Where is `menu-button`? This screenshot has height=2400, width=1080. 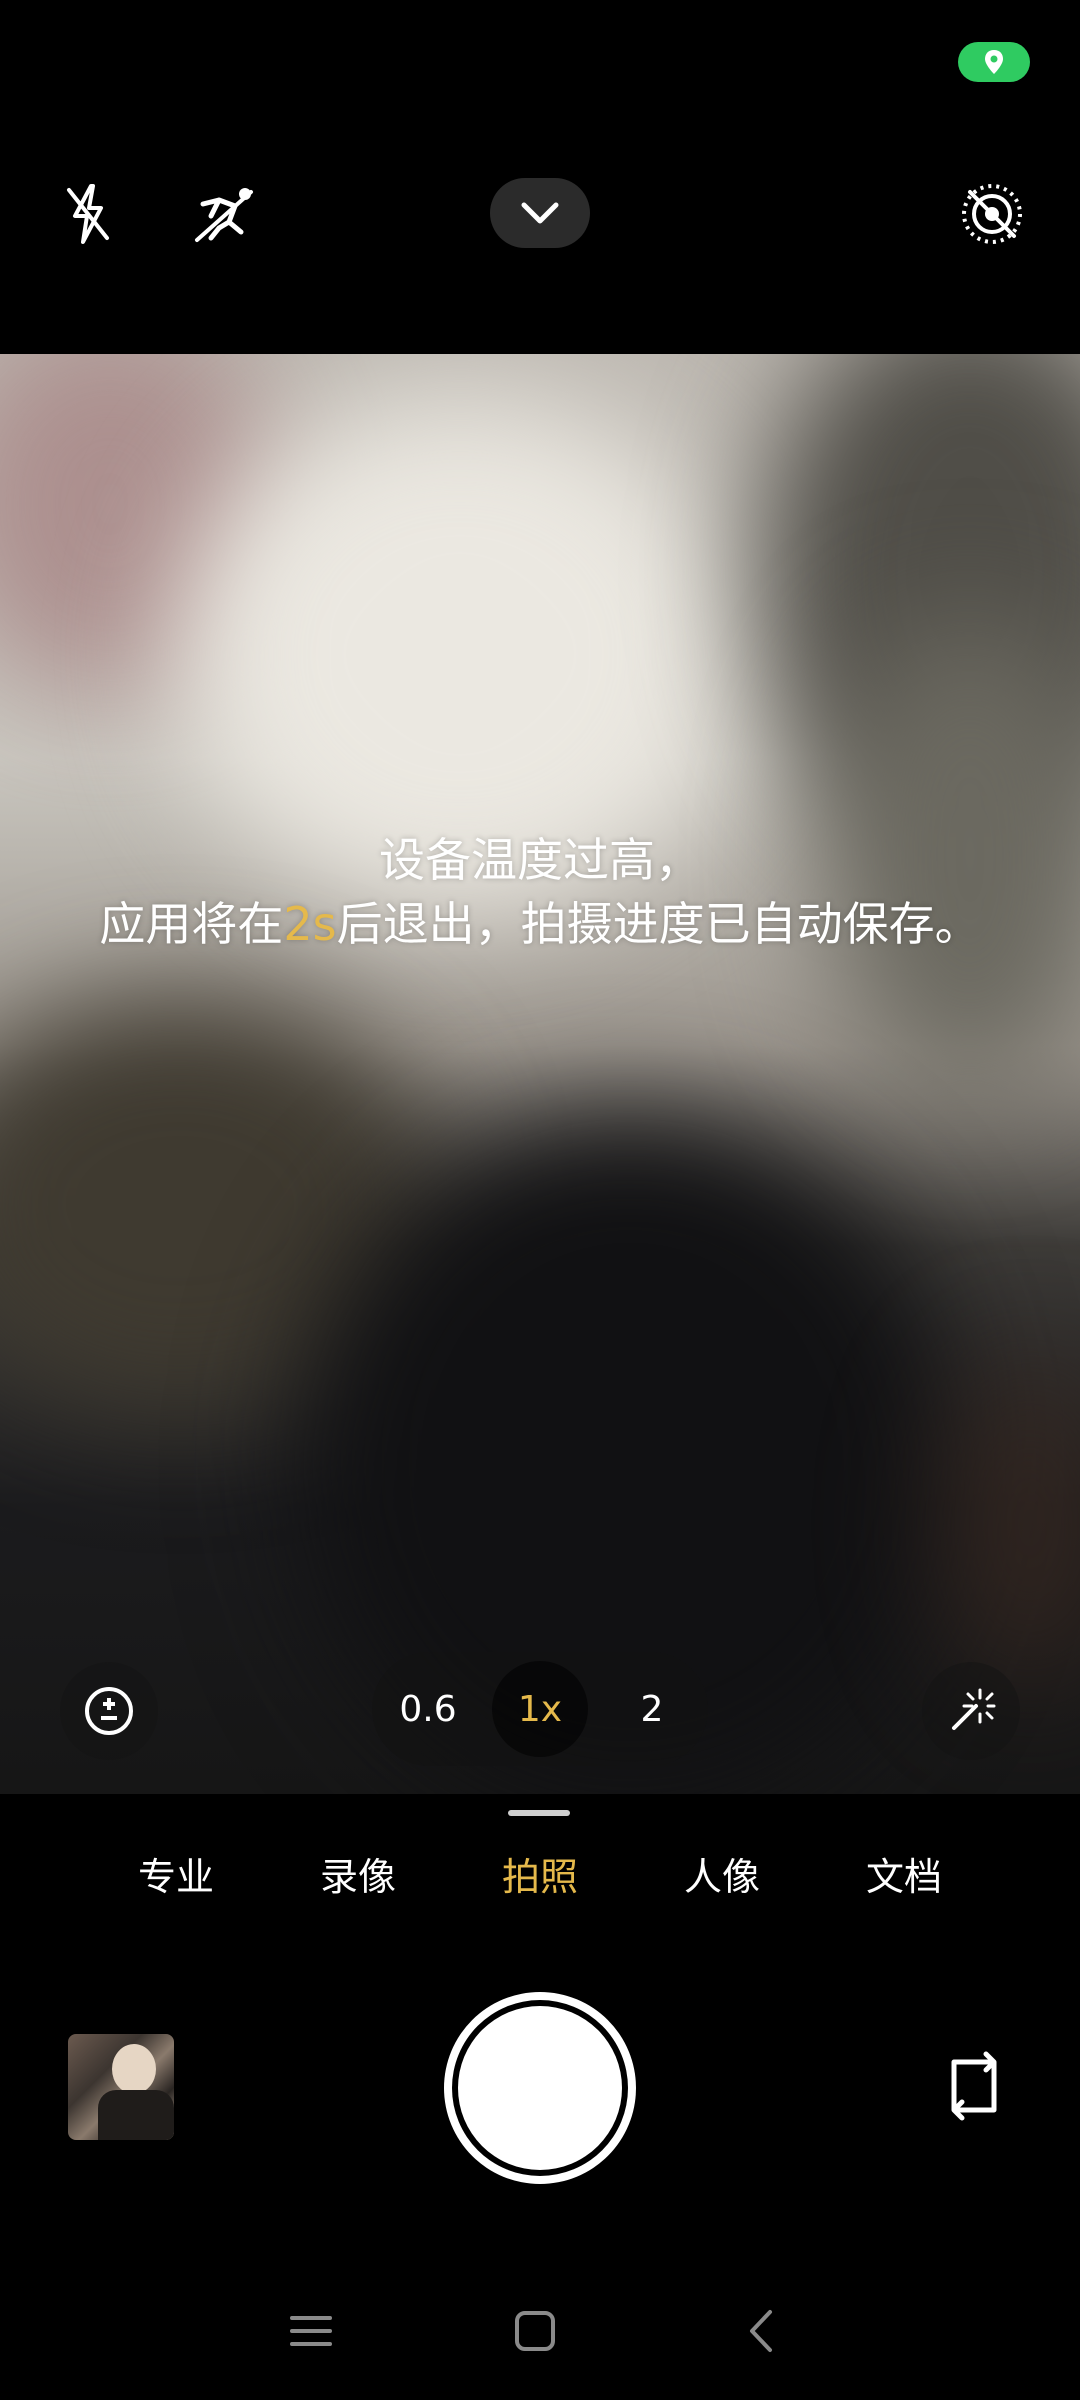
menu-button is located at coordinates (311, 2331).